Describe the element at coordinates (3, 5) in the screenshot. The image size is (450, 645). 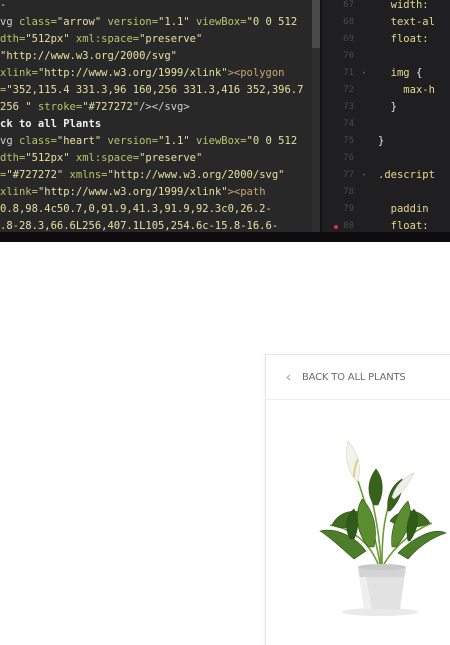
I see `code-token: -` at that location.